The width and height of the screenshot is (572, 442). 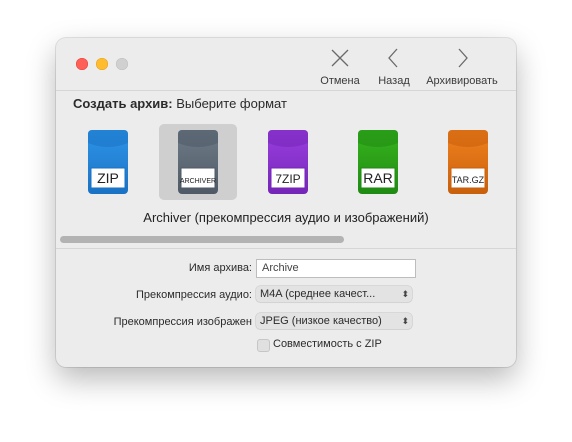 What do you see at coordinates (327, 344) in the screenshot?
I see `zip-compatibility-label: Совместимость с ZIP` at bounding box center [327, 344].